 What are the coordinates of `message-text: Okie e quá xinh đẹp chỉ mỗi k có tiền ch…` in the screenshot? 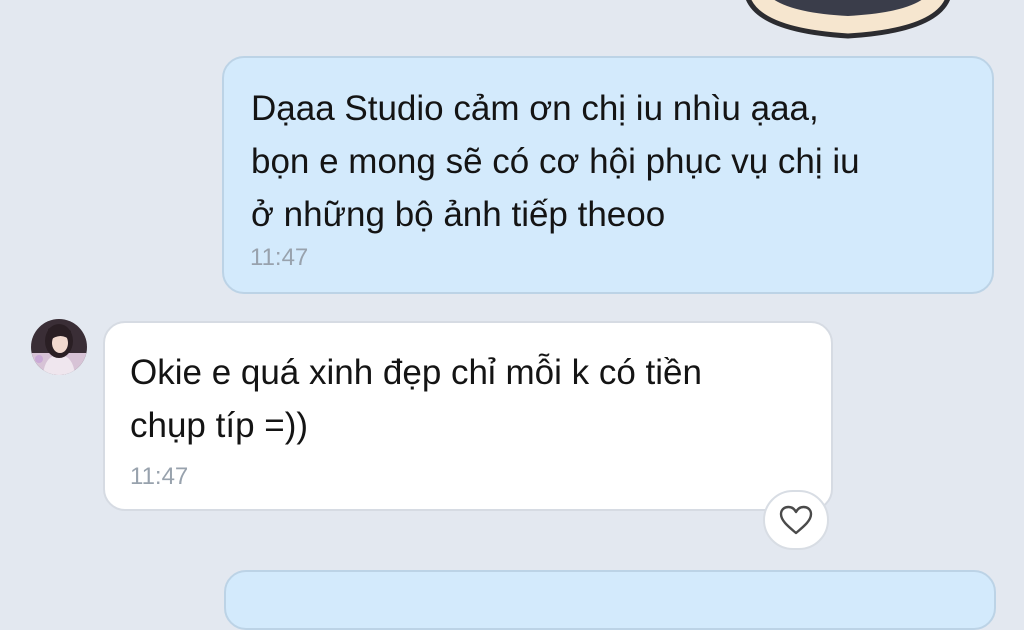 It's located at (416, 399).